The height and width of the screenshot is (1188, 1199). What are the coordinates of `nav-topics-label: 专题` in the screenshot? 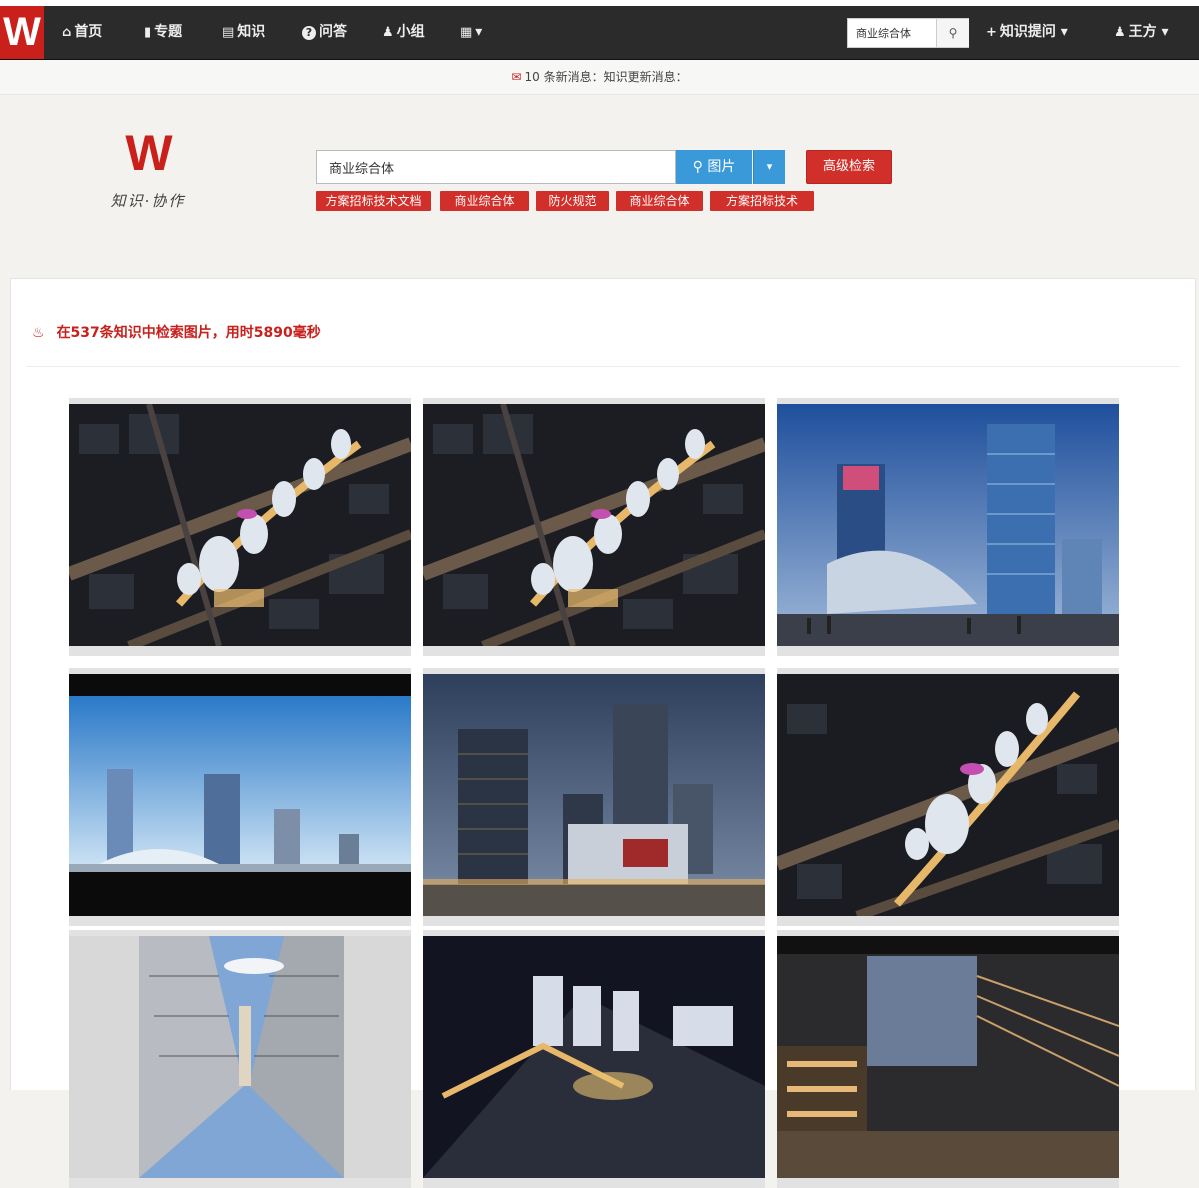 It's located at (168, 32).